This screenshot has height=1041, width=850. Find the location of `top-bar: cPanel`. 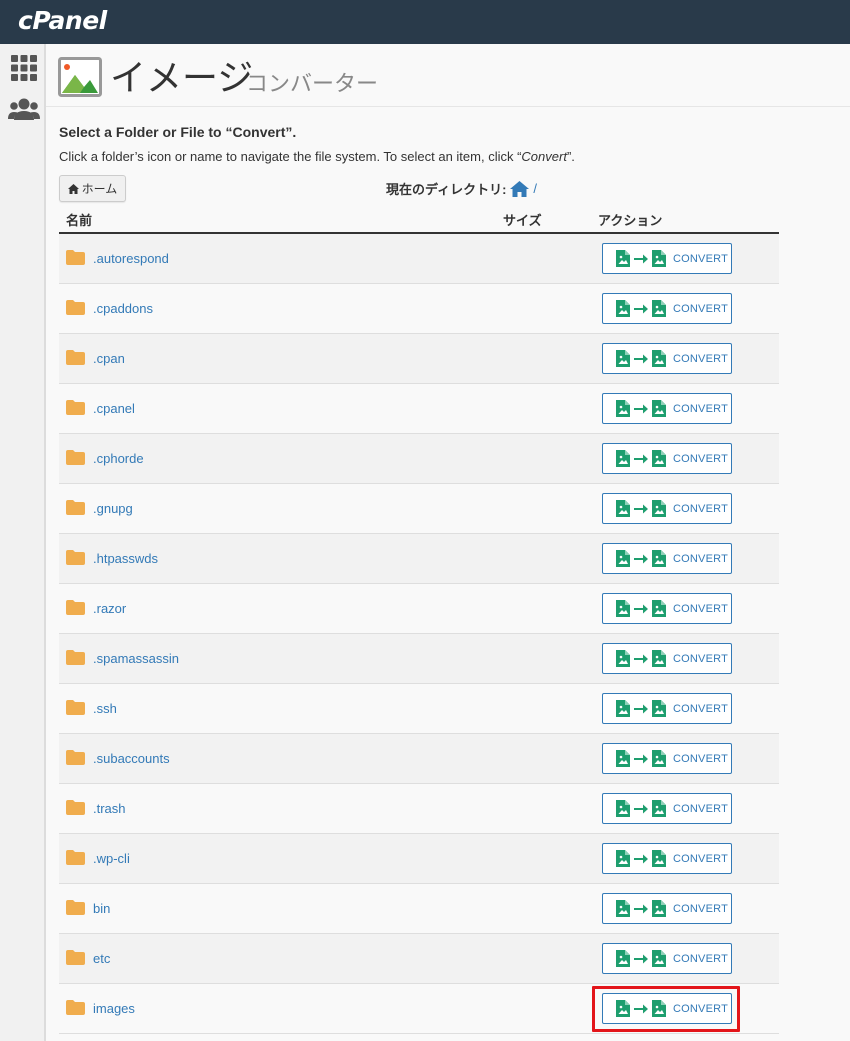

top-bar: cPanel is located at coordinates (425, 22).